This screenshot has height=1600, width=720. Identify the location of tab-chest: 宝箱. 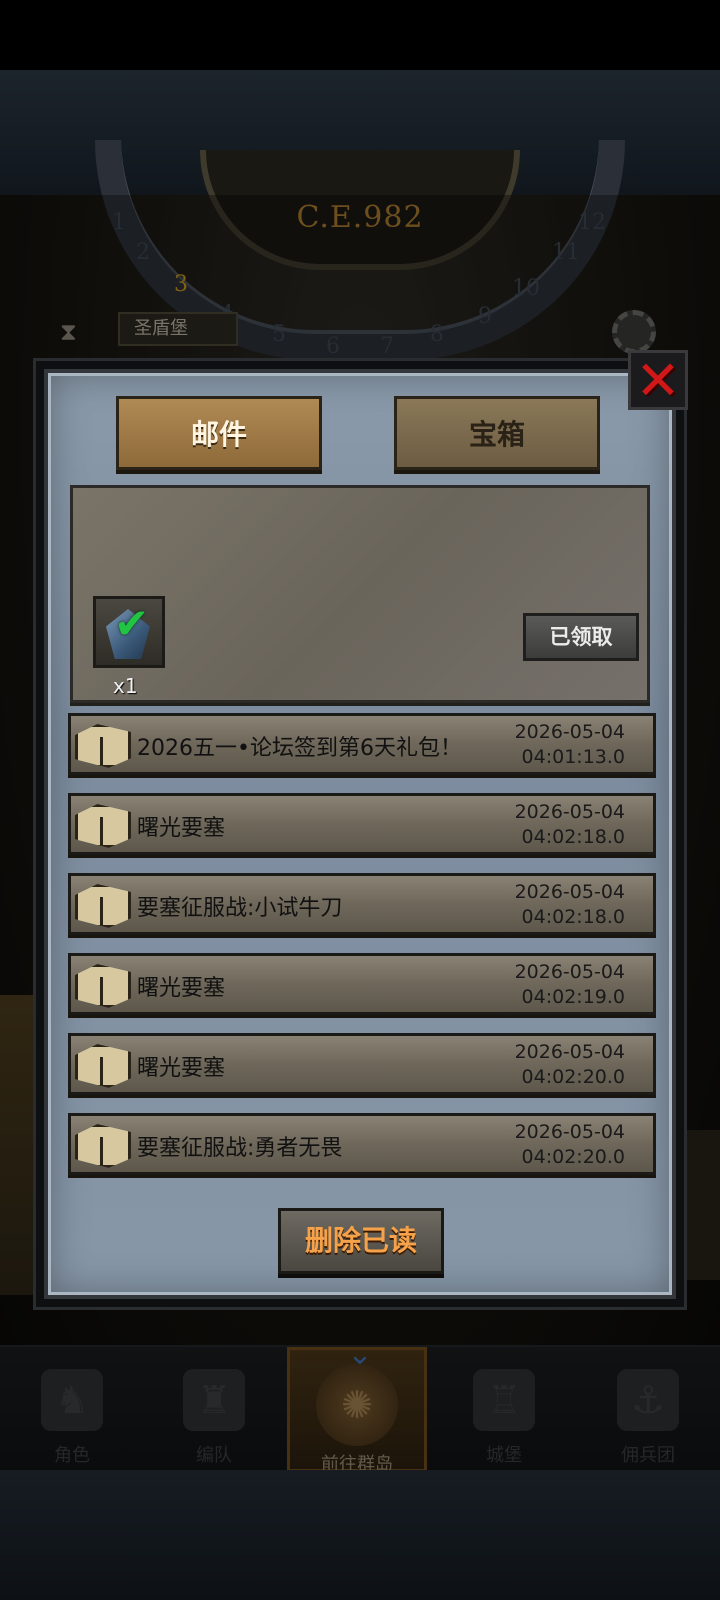
(497, 433).